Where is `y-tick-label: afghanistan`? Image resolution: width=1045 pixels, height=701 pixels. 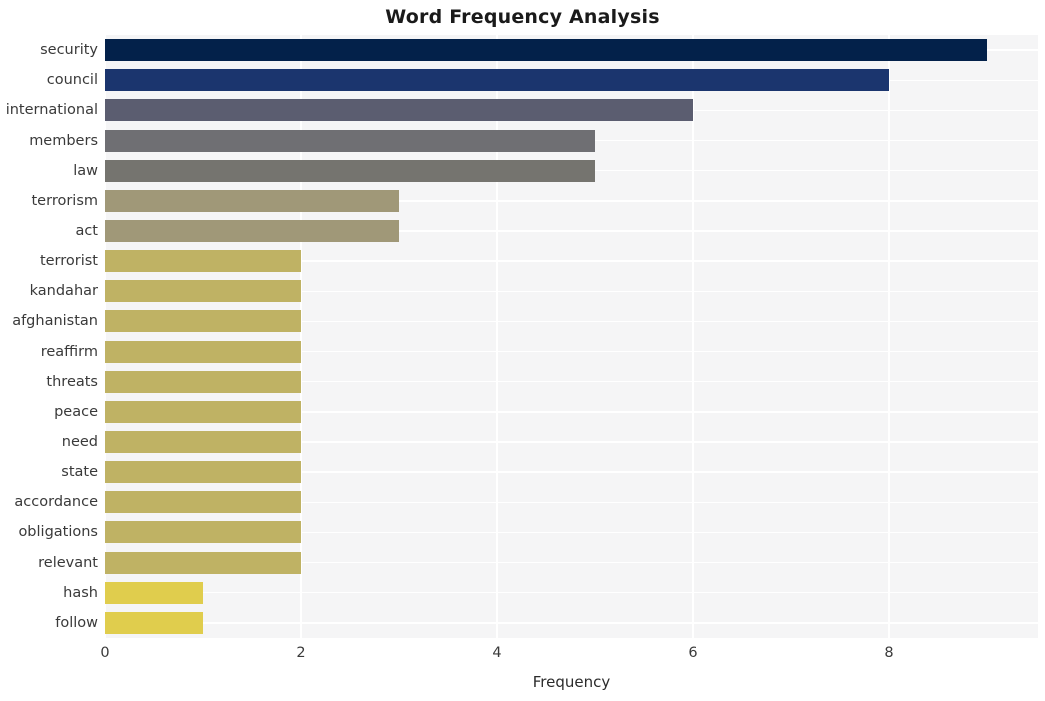
y-tick-label: afghanistan is located at coordinates (55, 321).